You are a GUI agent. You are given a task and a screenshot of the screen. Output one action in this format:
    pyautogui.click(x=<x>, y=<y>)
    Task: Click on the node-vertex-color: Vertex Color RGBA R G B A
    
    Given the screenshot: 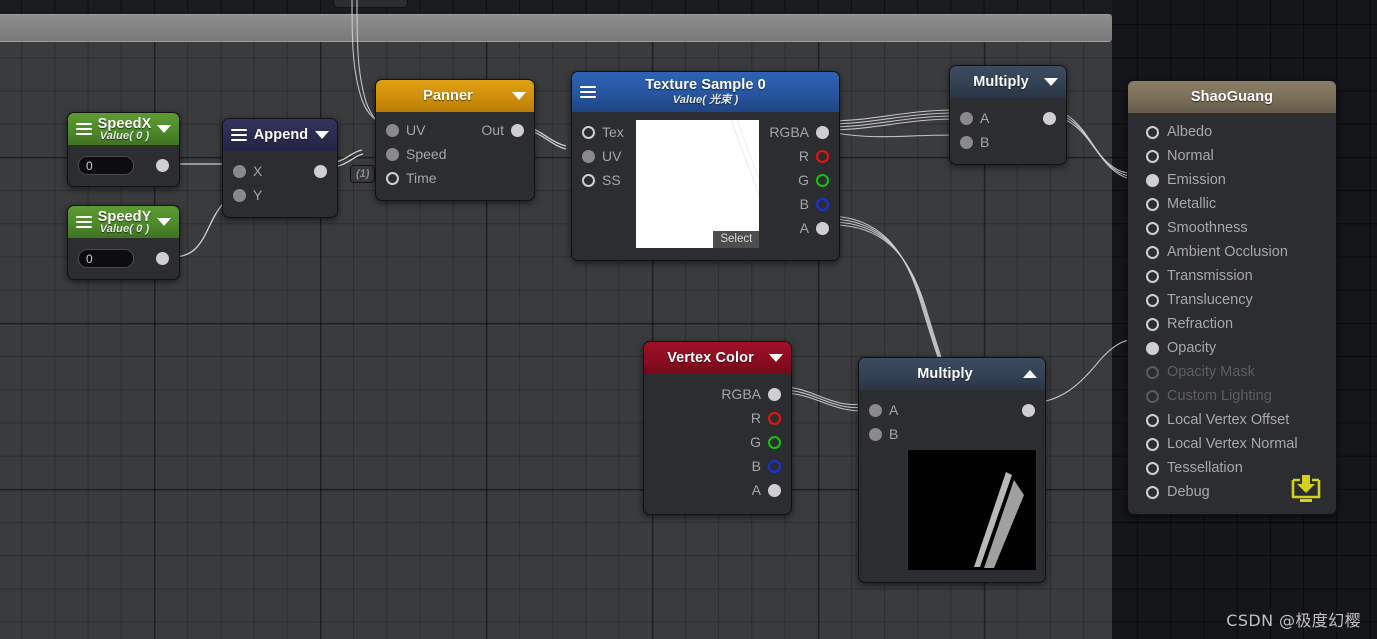 What is the action you would take?
    pyautogui.click(x=717, y=428)
    